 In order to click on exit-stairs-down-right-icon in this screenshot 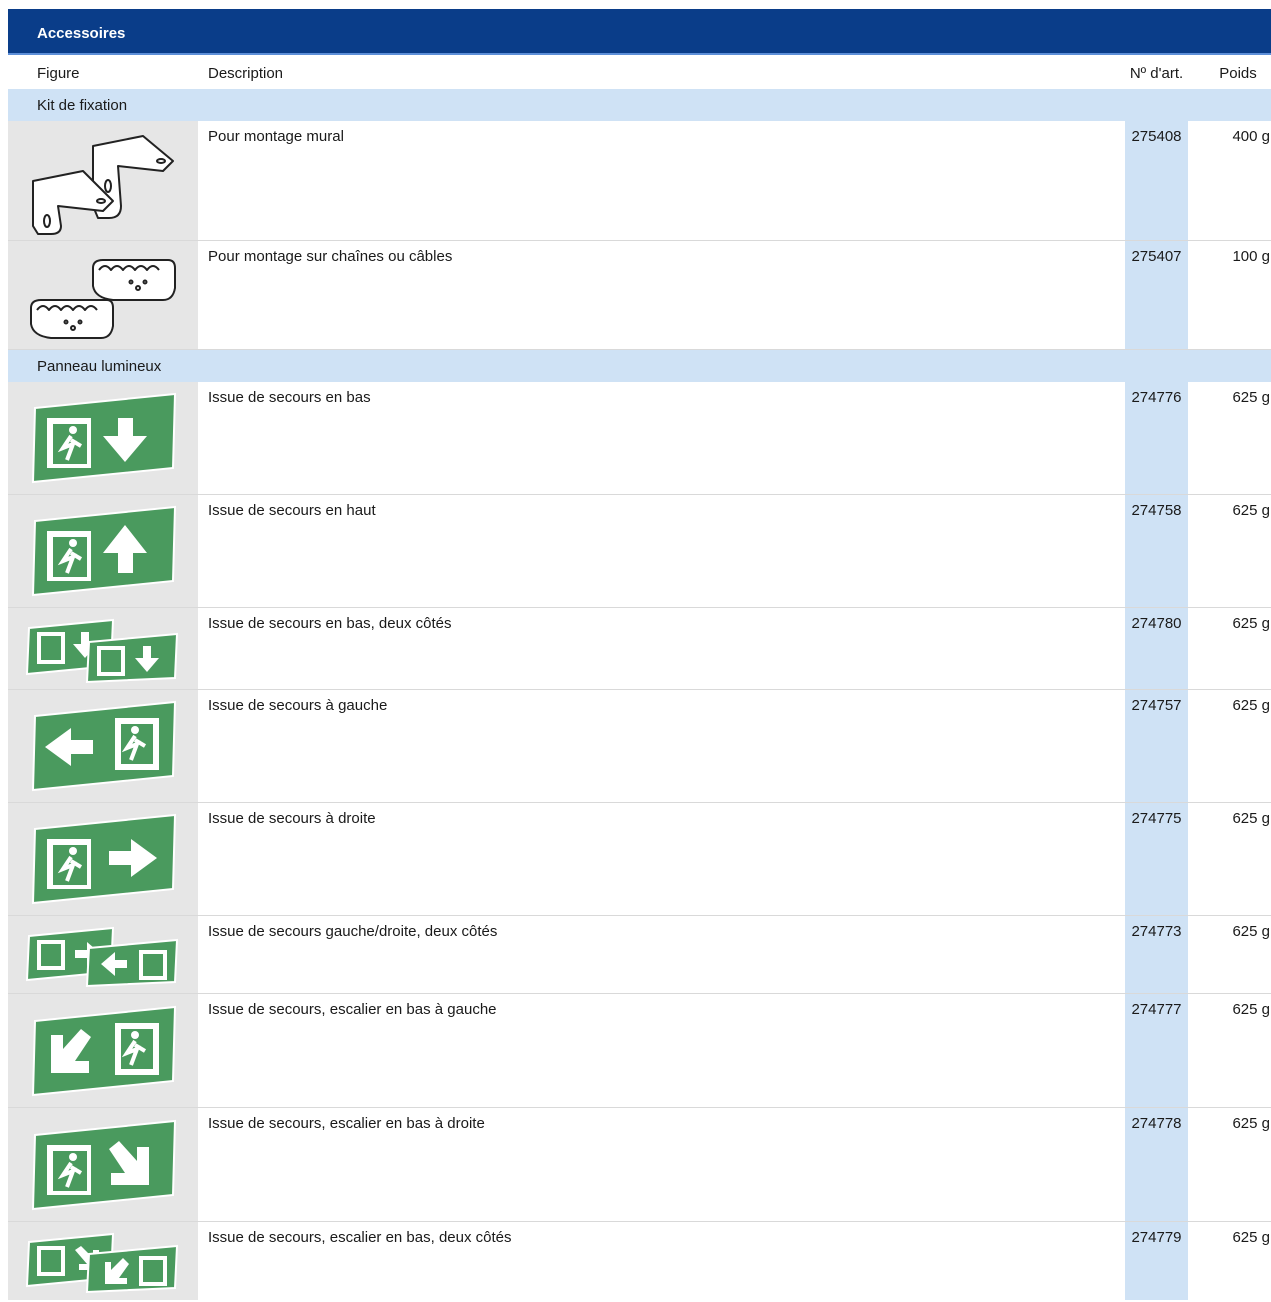, I will do `click(103, 1164)`.